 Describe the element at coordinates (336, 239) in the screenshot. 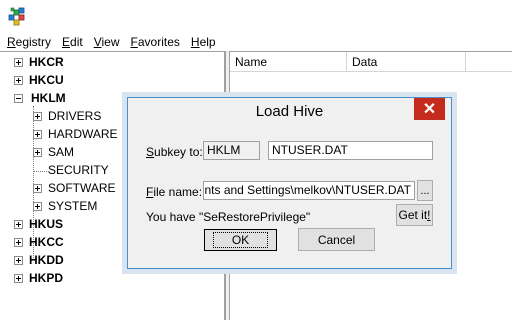

I see `cancel-button: Cancel` at that location.